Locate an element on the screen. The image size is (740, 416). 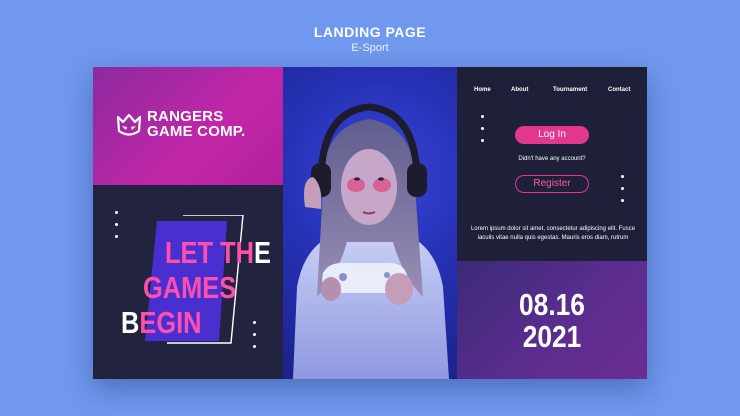
slogan-line-1: LET THE is located at coordinates (218, 252).